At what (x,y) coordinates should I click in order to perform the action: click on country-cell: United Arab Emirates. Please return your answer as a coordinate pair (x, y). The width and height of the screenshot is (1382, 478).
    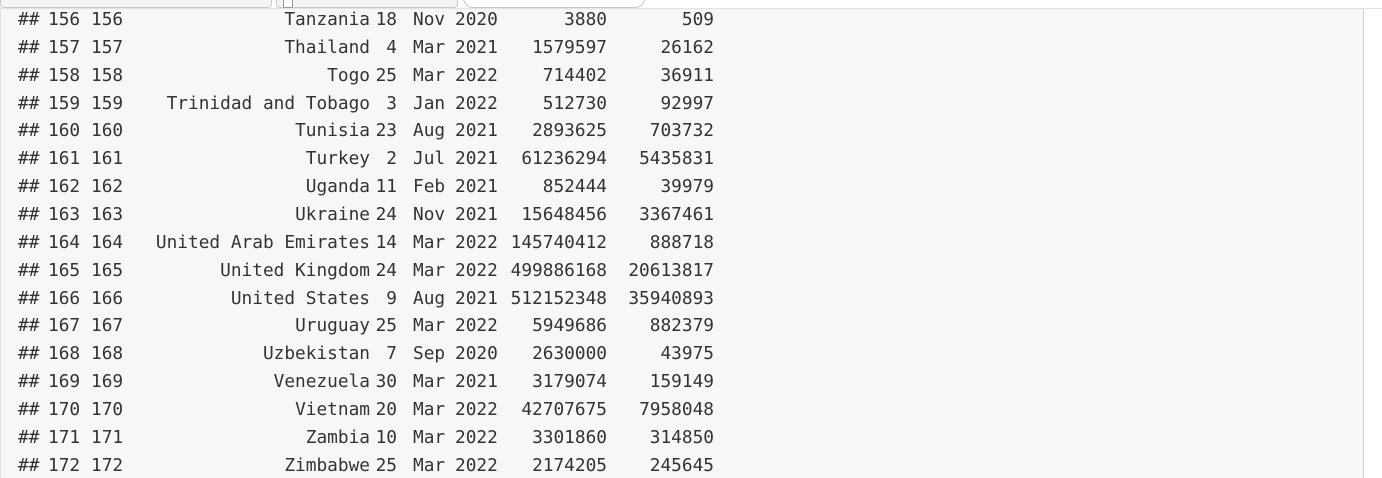
    Looking at the image, I should click on (254, 246).